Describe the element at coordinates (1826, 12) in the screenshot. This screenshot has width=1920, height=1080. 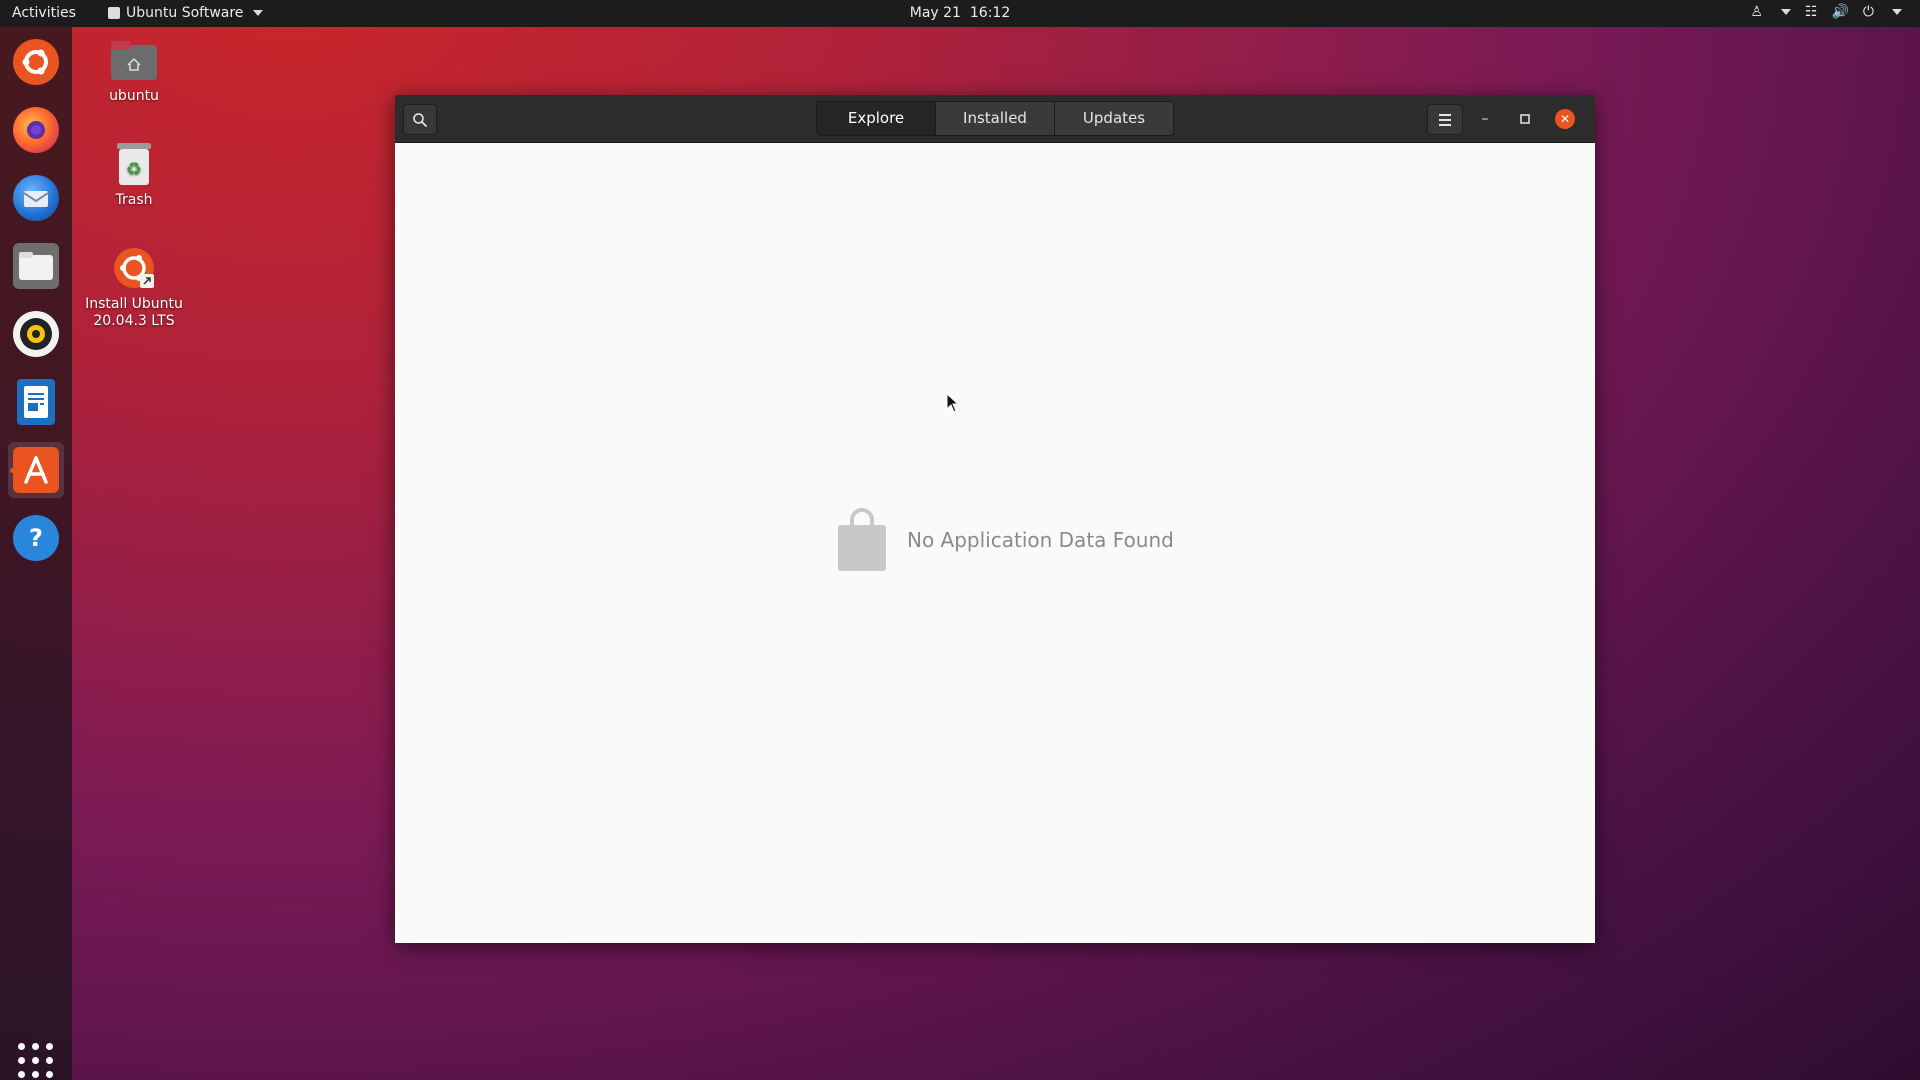
I see `system-tray: ♙ ☷ 🔊 ⏻` at that location.